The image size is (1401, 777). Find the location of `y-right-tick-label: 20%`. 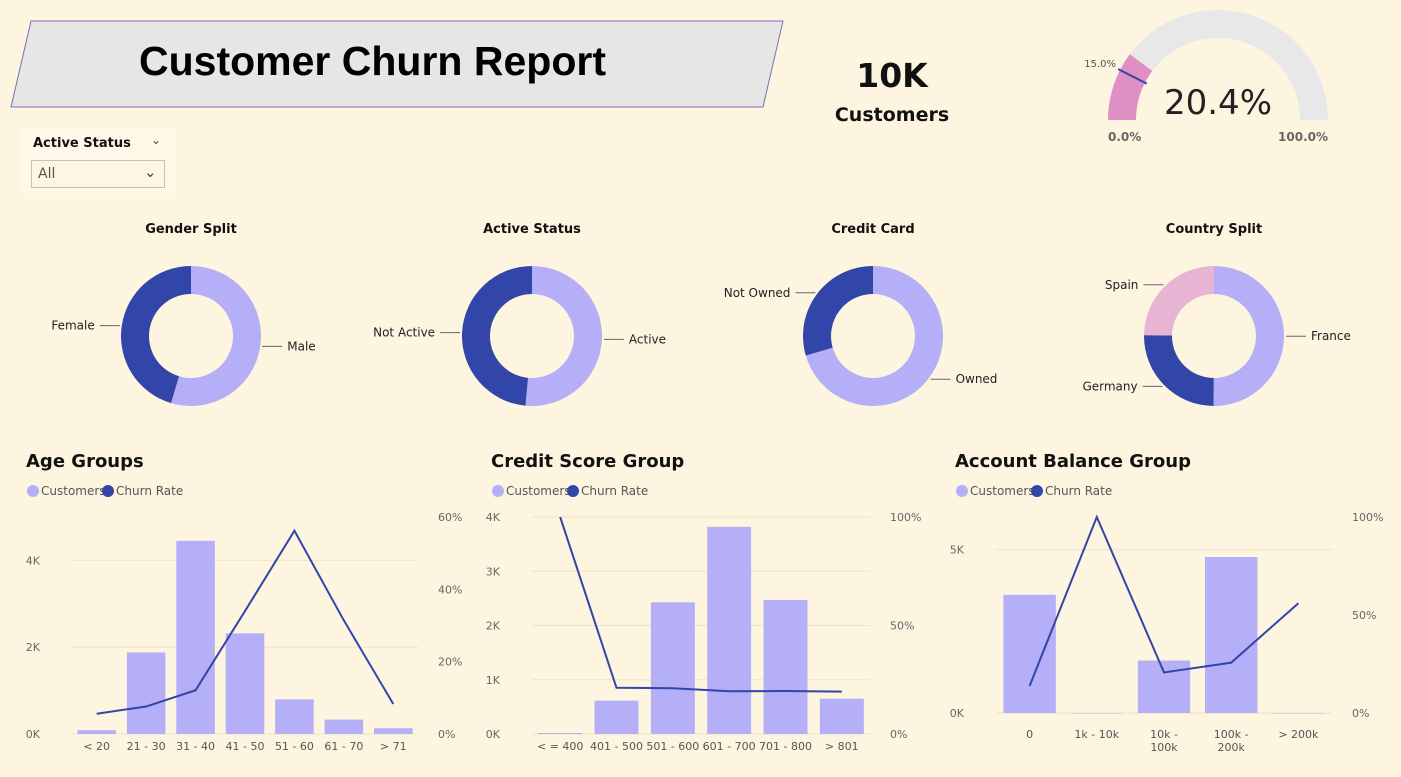

y-right-tick-label: 20% is located at coordinates (450, 662).